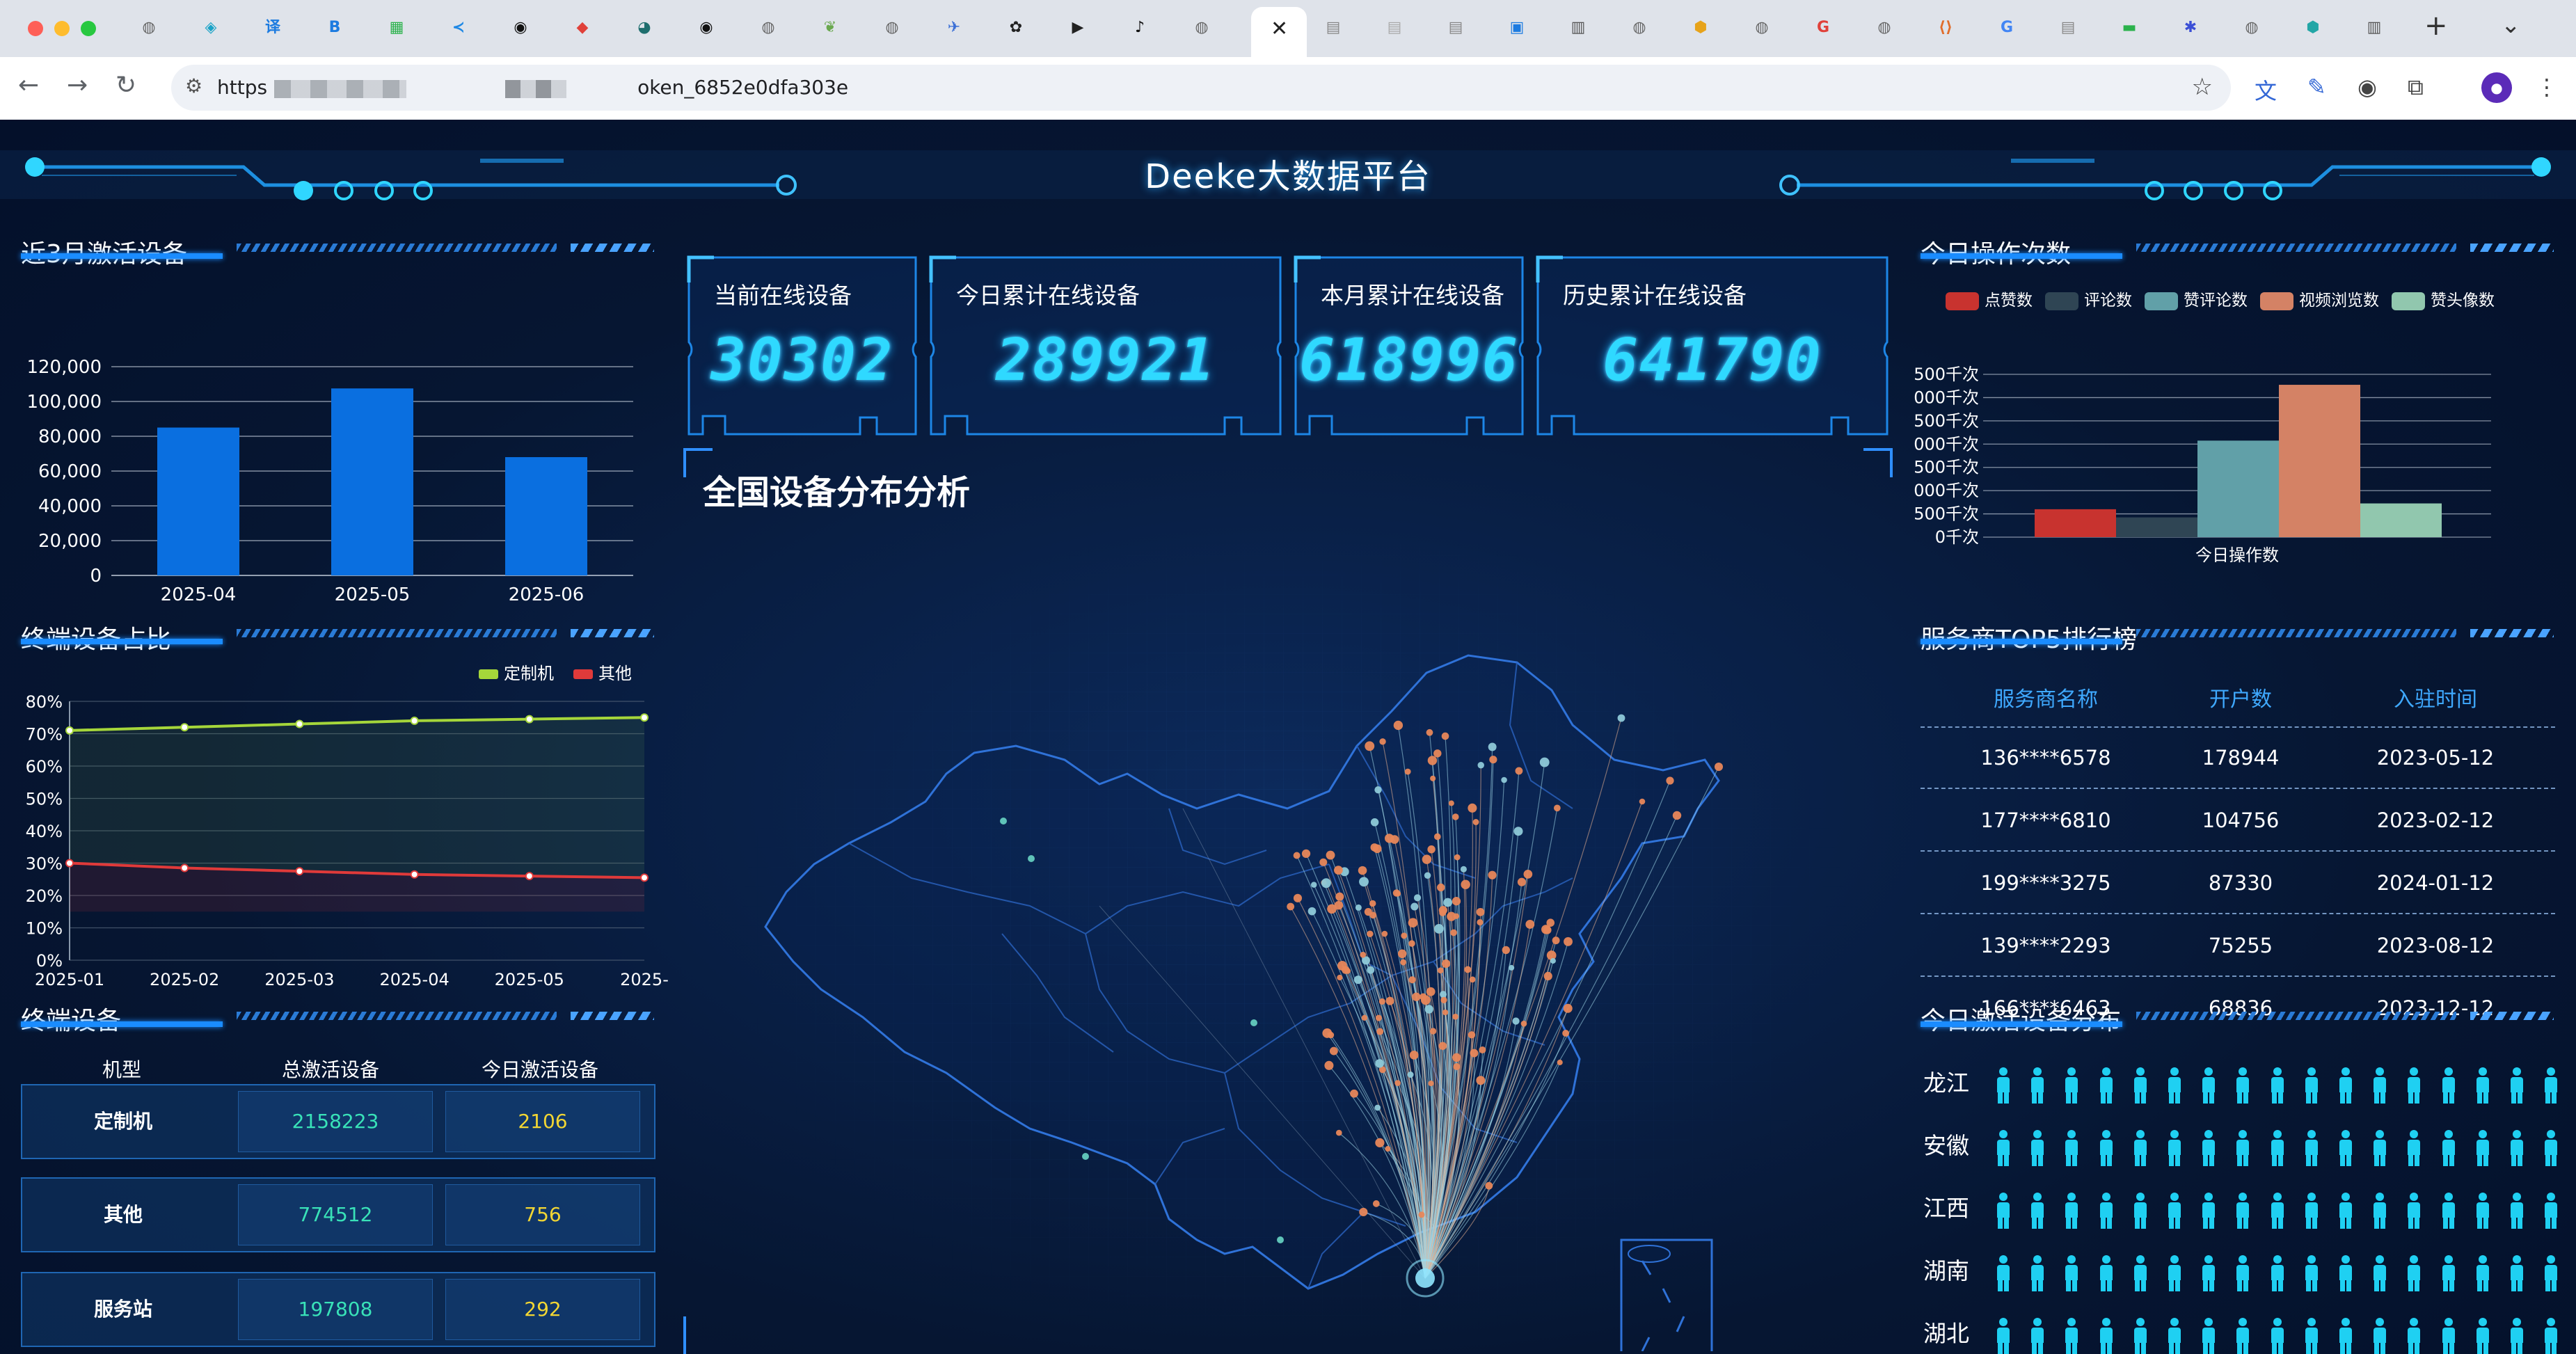  What do you see at coordinates (2129, 27) in the screenshot?
I see `chat-icon: ▬` at bounding box center [2129, 27].